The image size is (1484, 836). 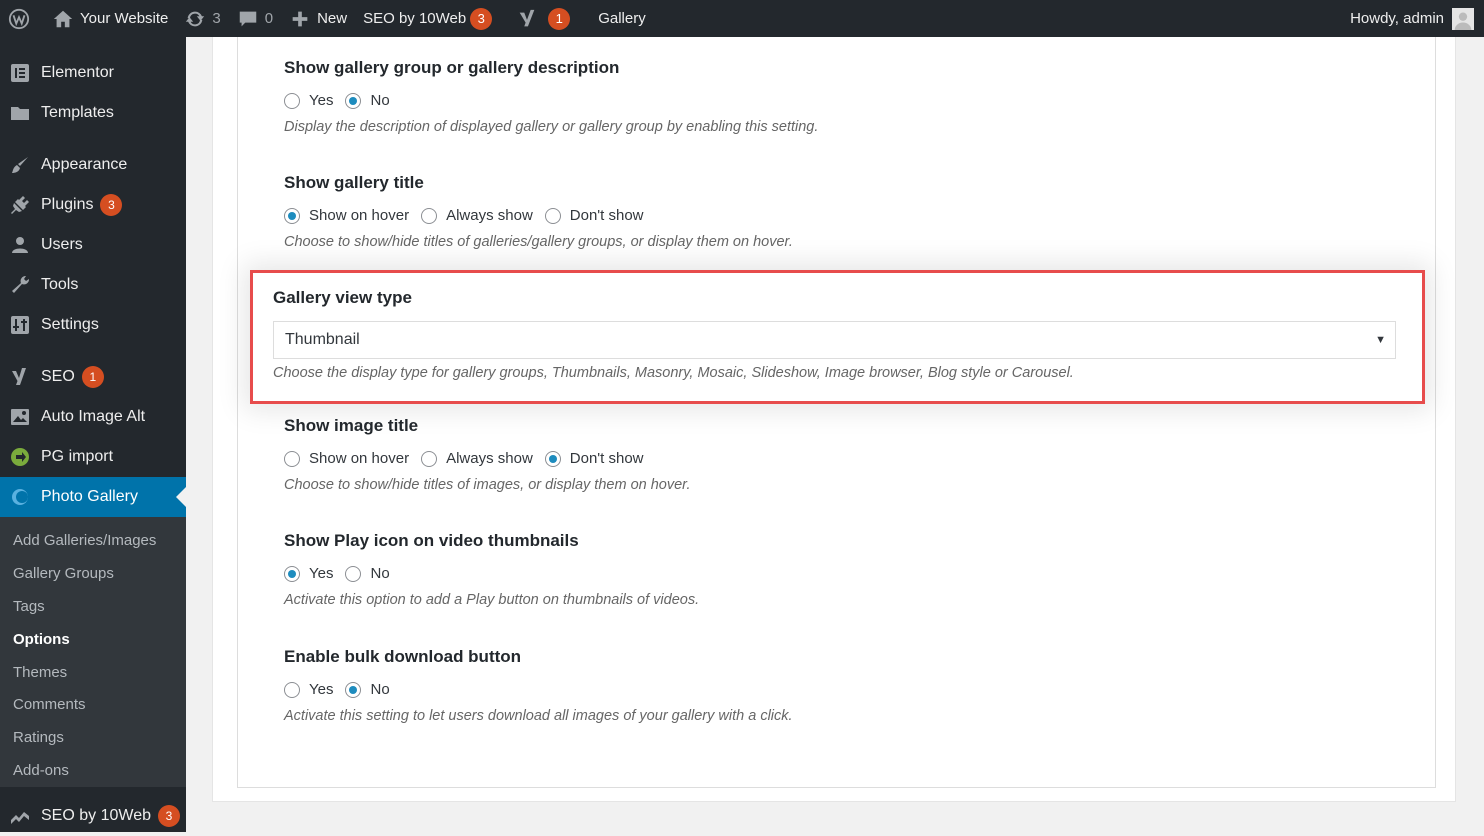 I want to click on gallery-icon, so click(x=20, y=497).